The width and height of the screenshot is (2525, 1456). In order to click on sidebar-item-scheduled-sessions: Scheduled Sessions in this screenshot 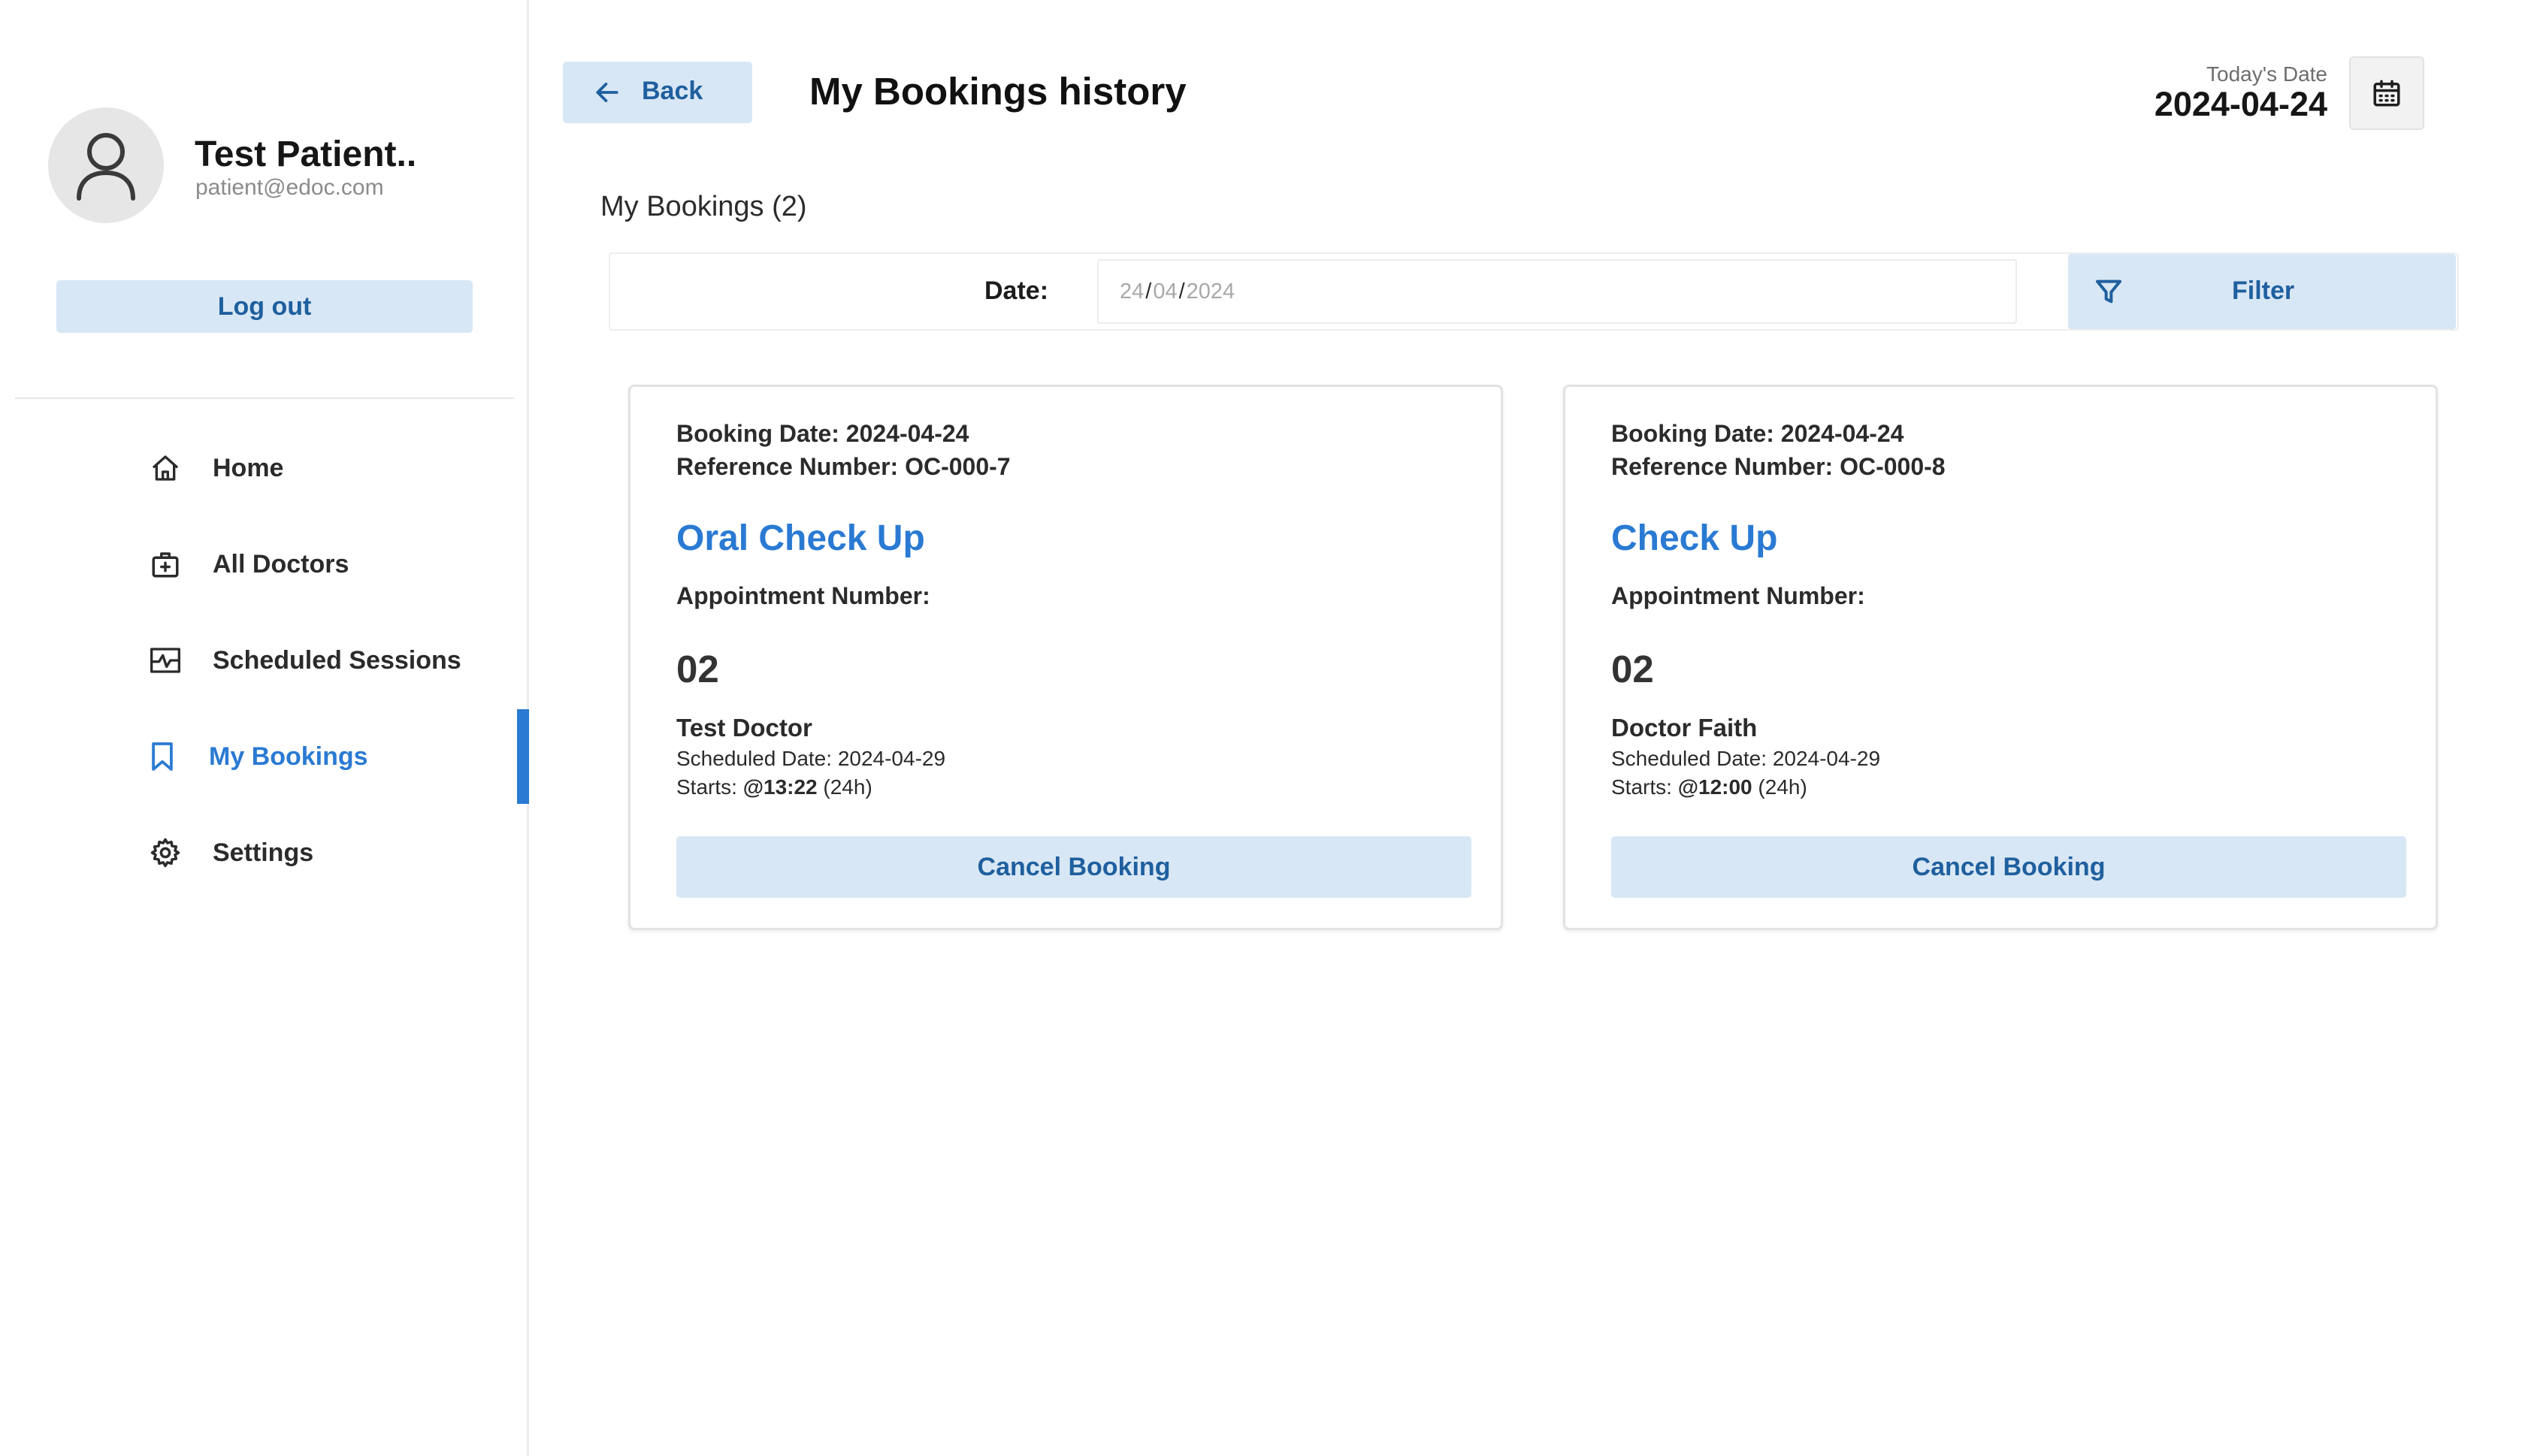, I will do `click(264, 660)`.